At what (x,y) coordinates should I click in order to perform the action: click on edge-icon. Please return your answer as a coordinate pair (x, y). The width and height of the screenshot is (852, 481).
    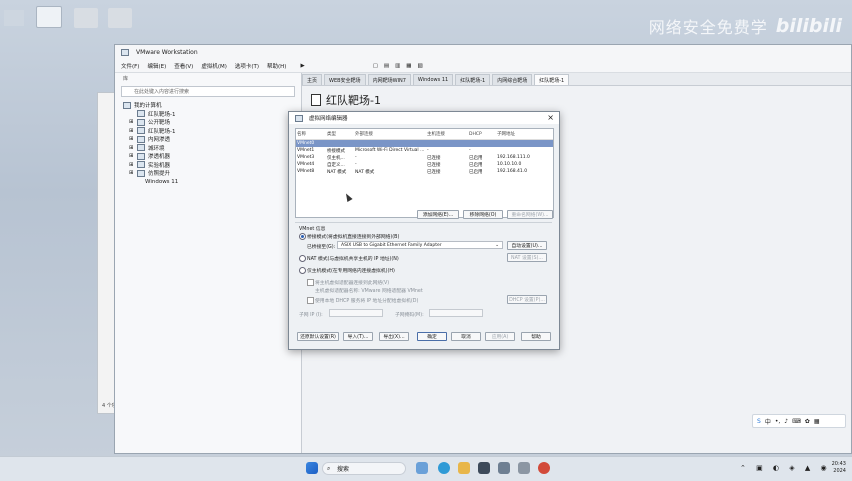
    Looking at the image, I should click on (444, 468).